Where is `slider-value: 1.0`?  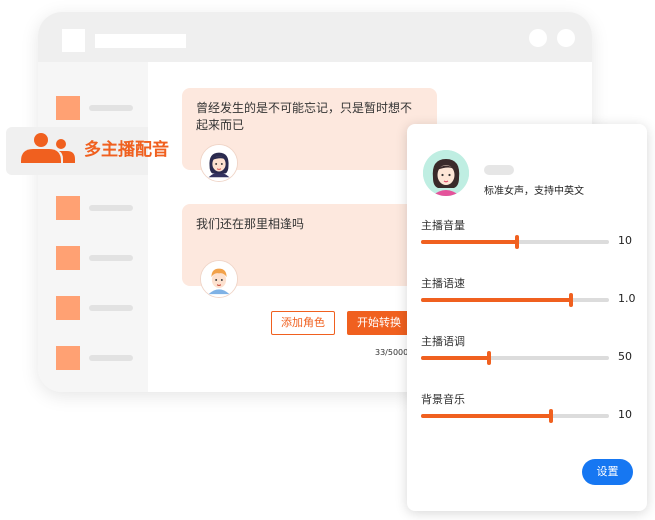 slider-value: 1.0 is located at coordinates (627, 298).